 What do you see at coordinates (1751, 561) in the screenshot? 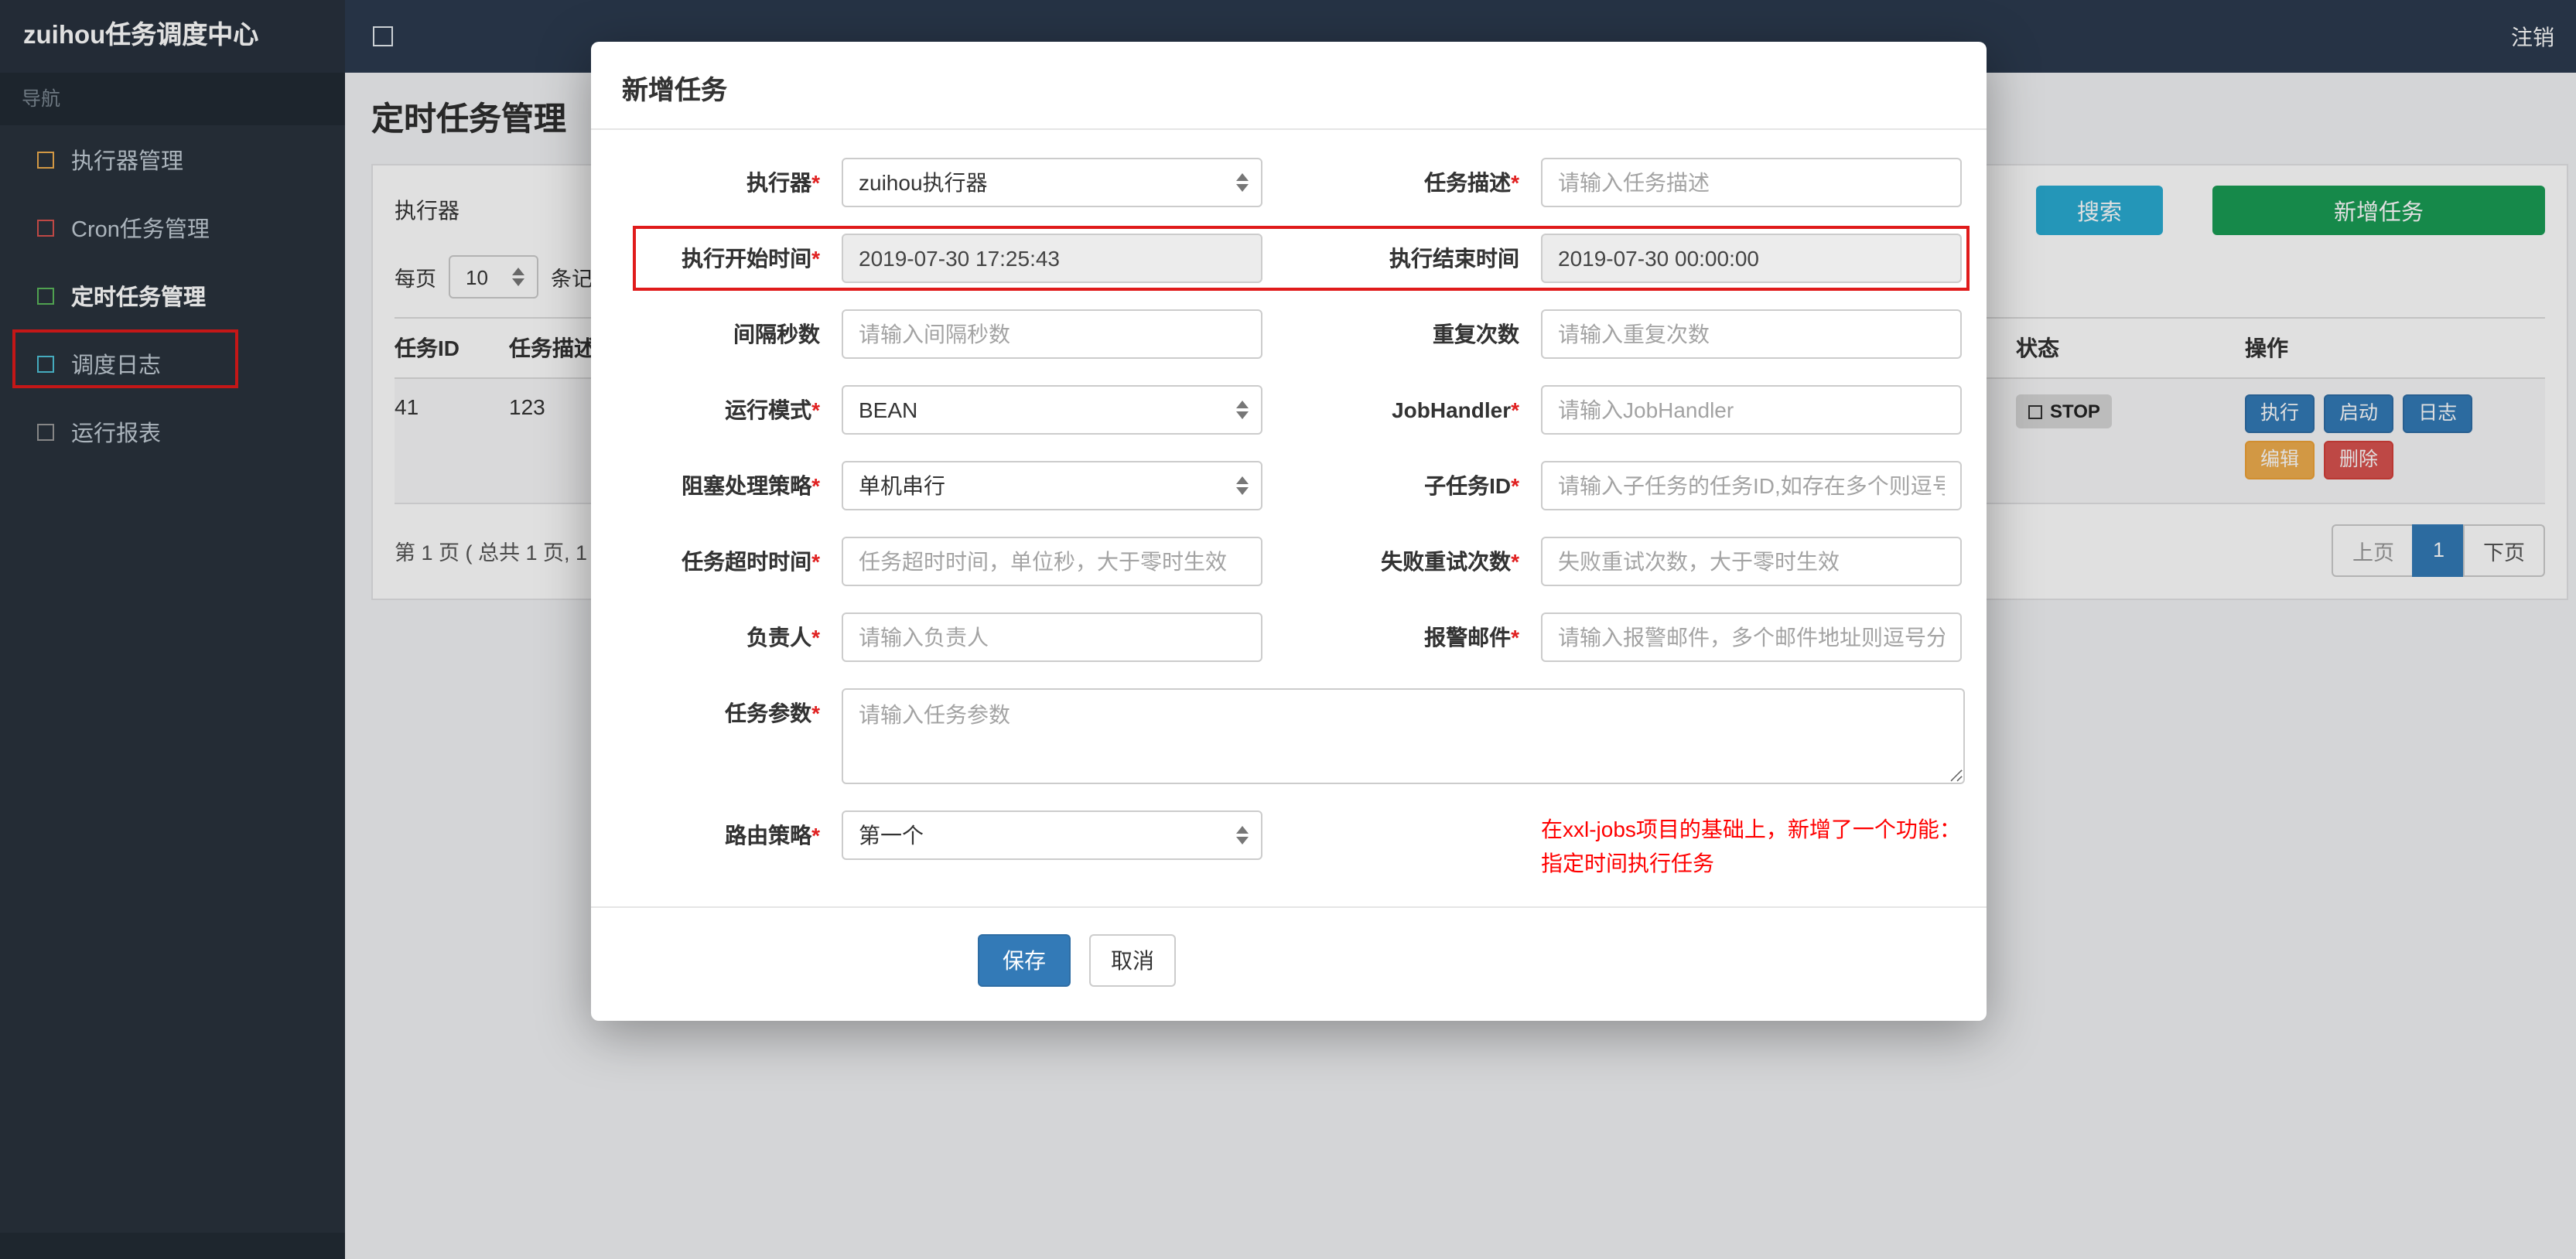
I see `retry-input` at bounding box center [1751, 561].